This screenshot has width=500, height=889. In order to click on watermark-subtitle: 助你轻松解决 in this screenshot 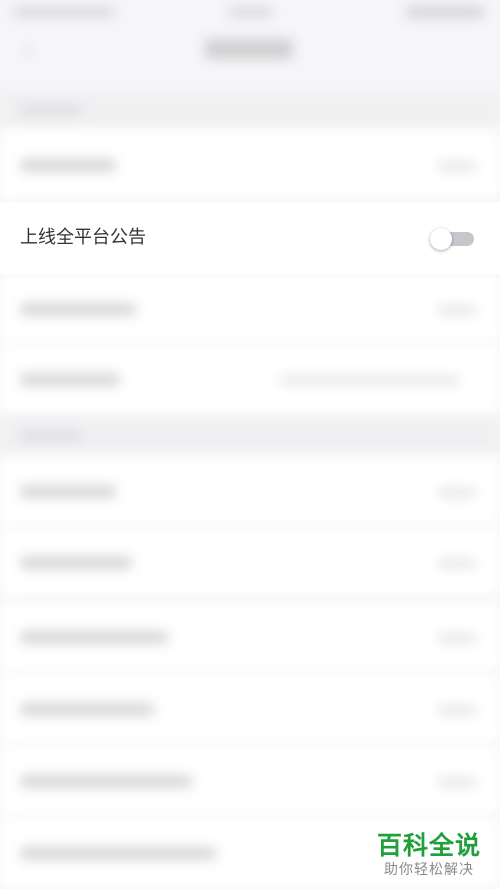, I will do `click(429, 870)`.